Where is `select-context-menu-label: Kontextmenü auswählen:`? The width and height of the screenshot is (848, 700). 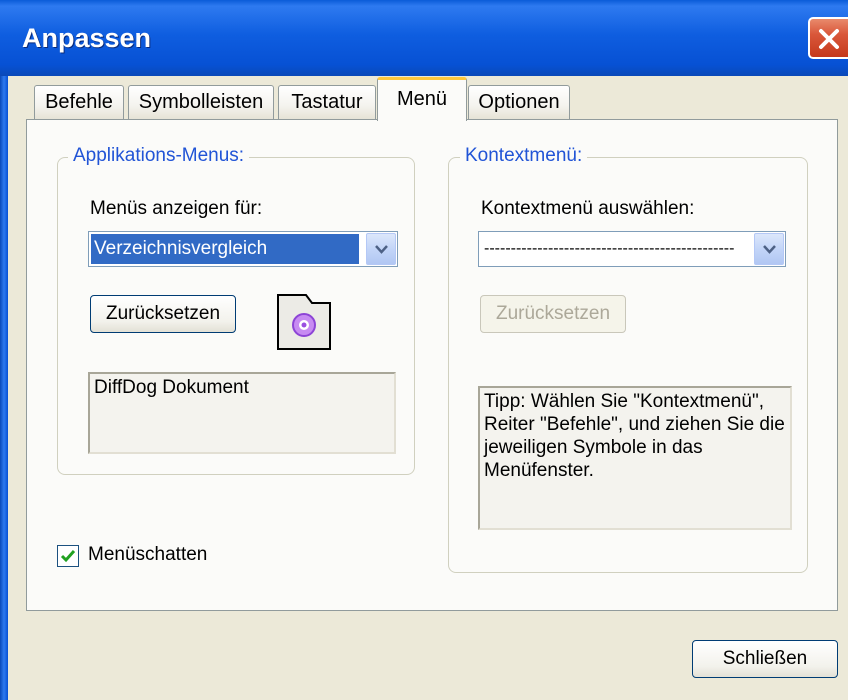
select-context-menu-label: Kontextmenü auswählen: is located at coordinates (588, 208).